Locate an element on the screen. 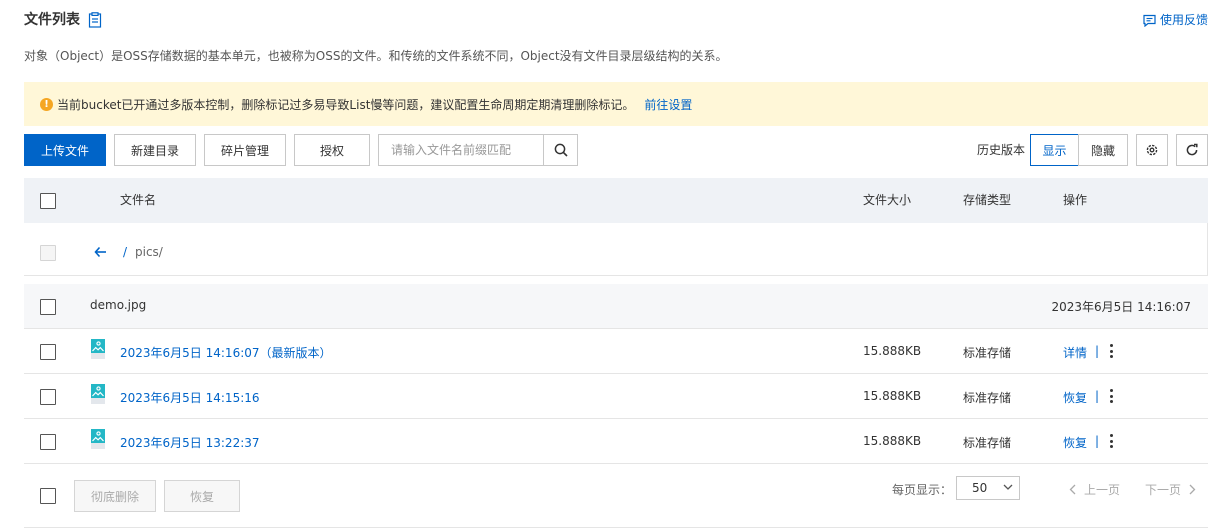 The width and height of the screenshot is (1226, 529). restore-button: 恢复 is located at coordinates (202, 496).